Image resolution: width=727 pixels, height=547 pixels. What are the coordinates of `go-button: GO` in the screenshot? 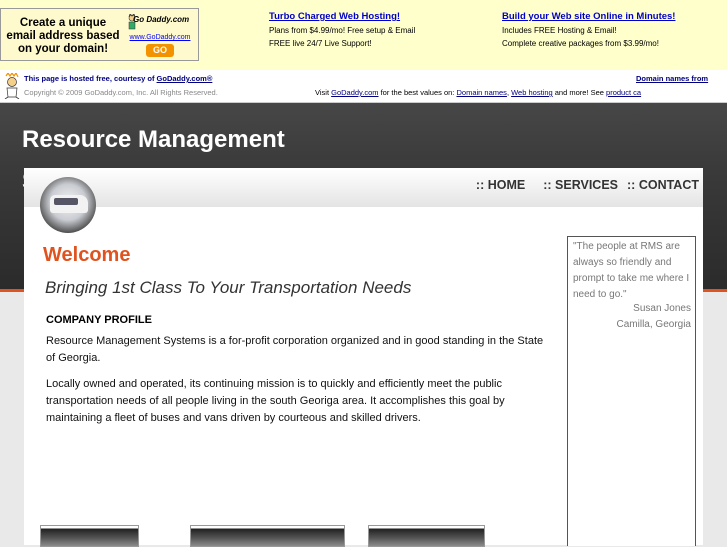 It's located at (160, 50).